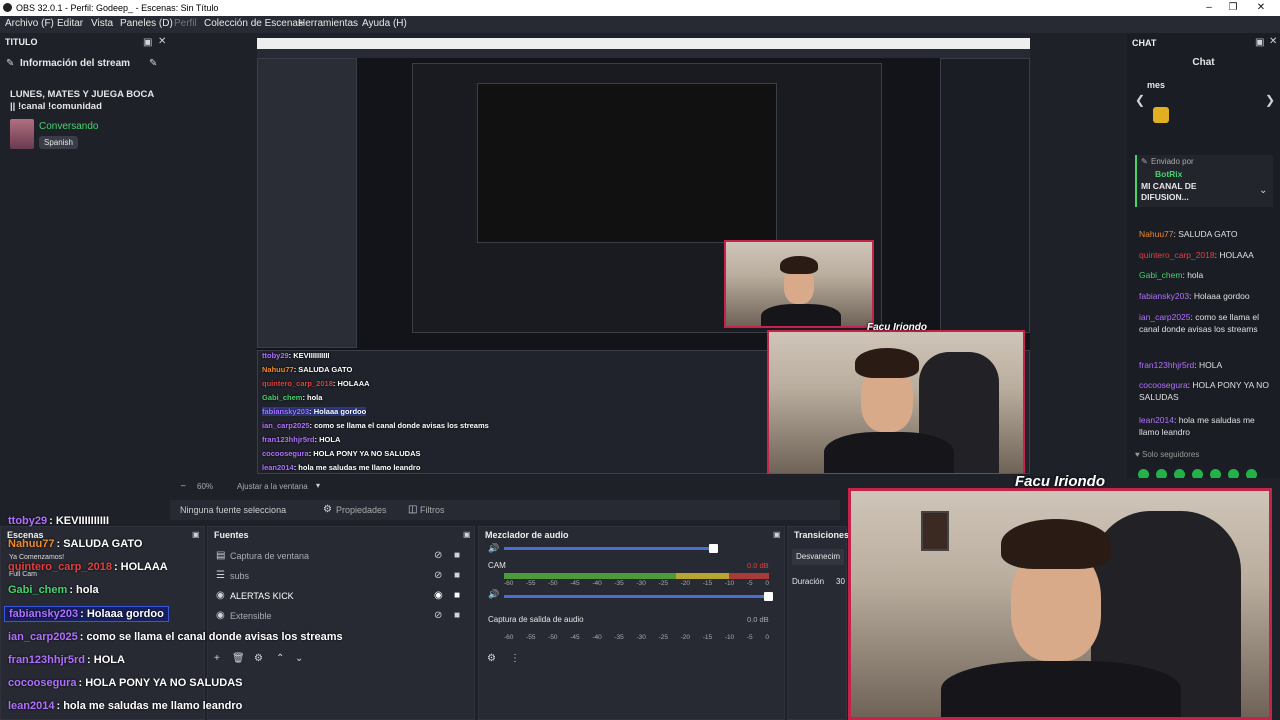  Describe the element at coordinates (822, 535) in the screenshot. I see `transitions-title: Transiciones` at that location.